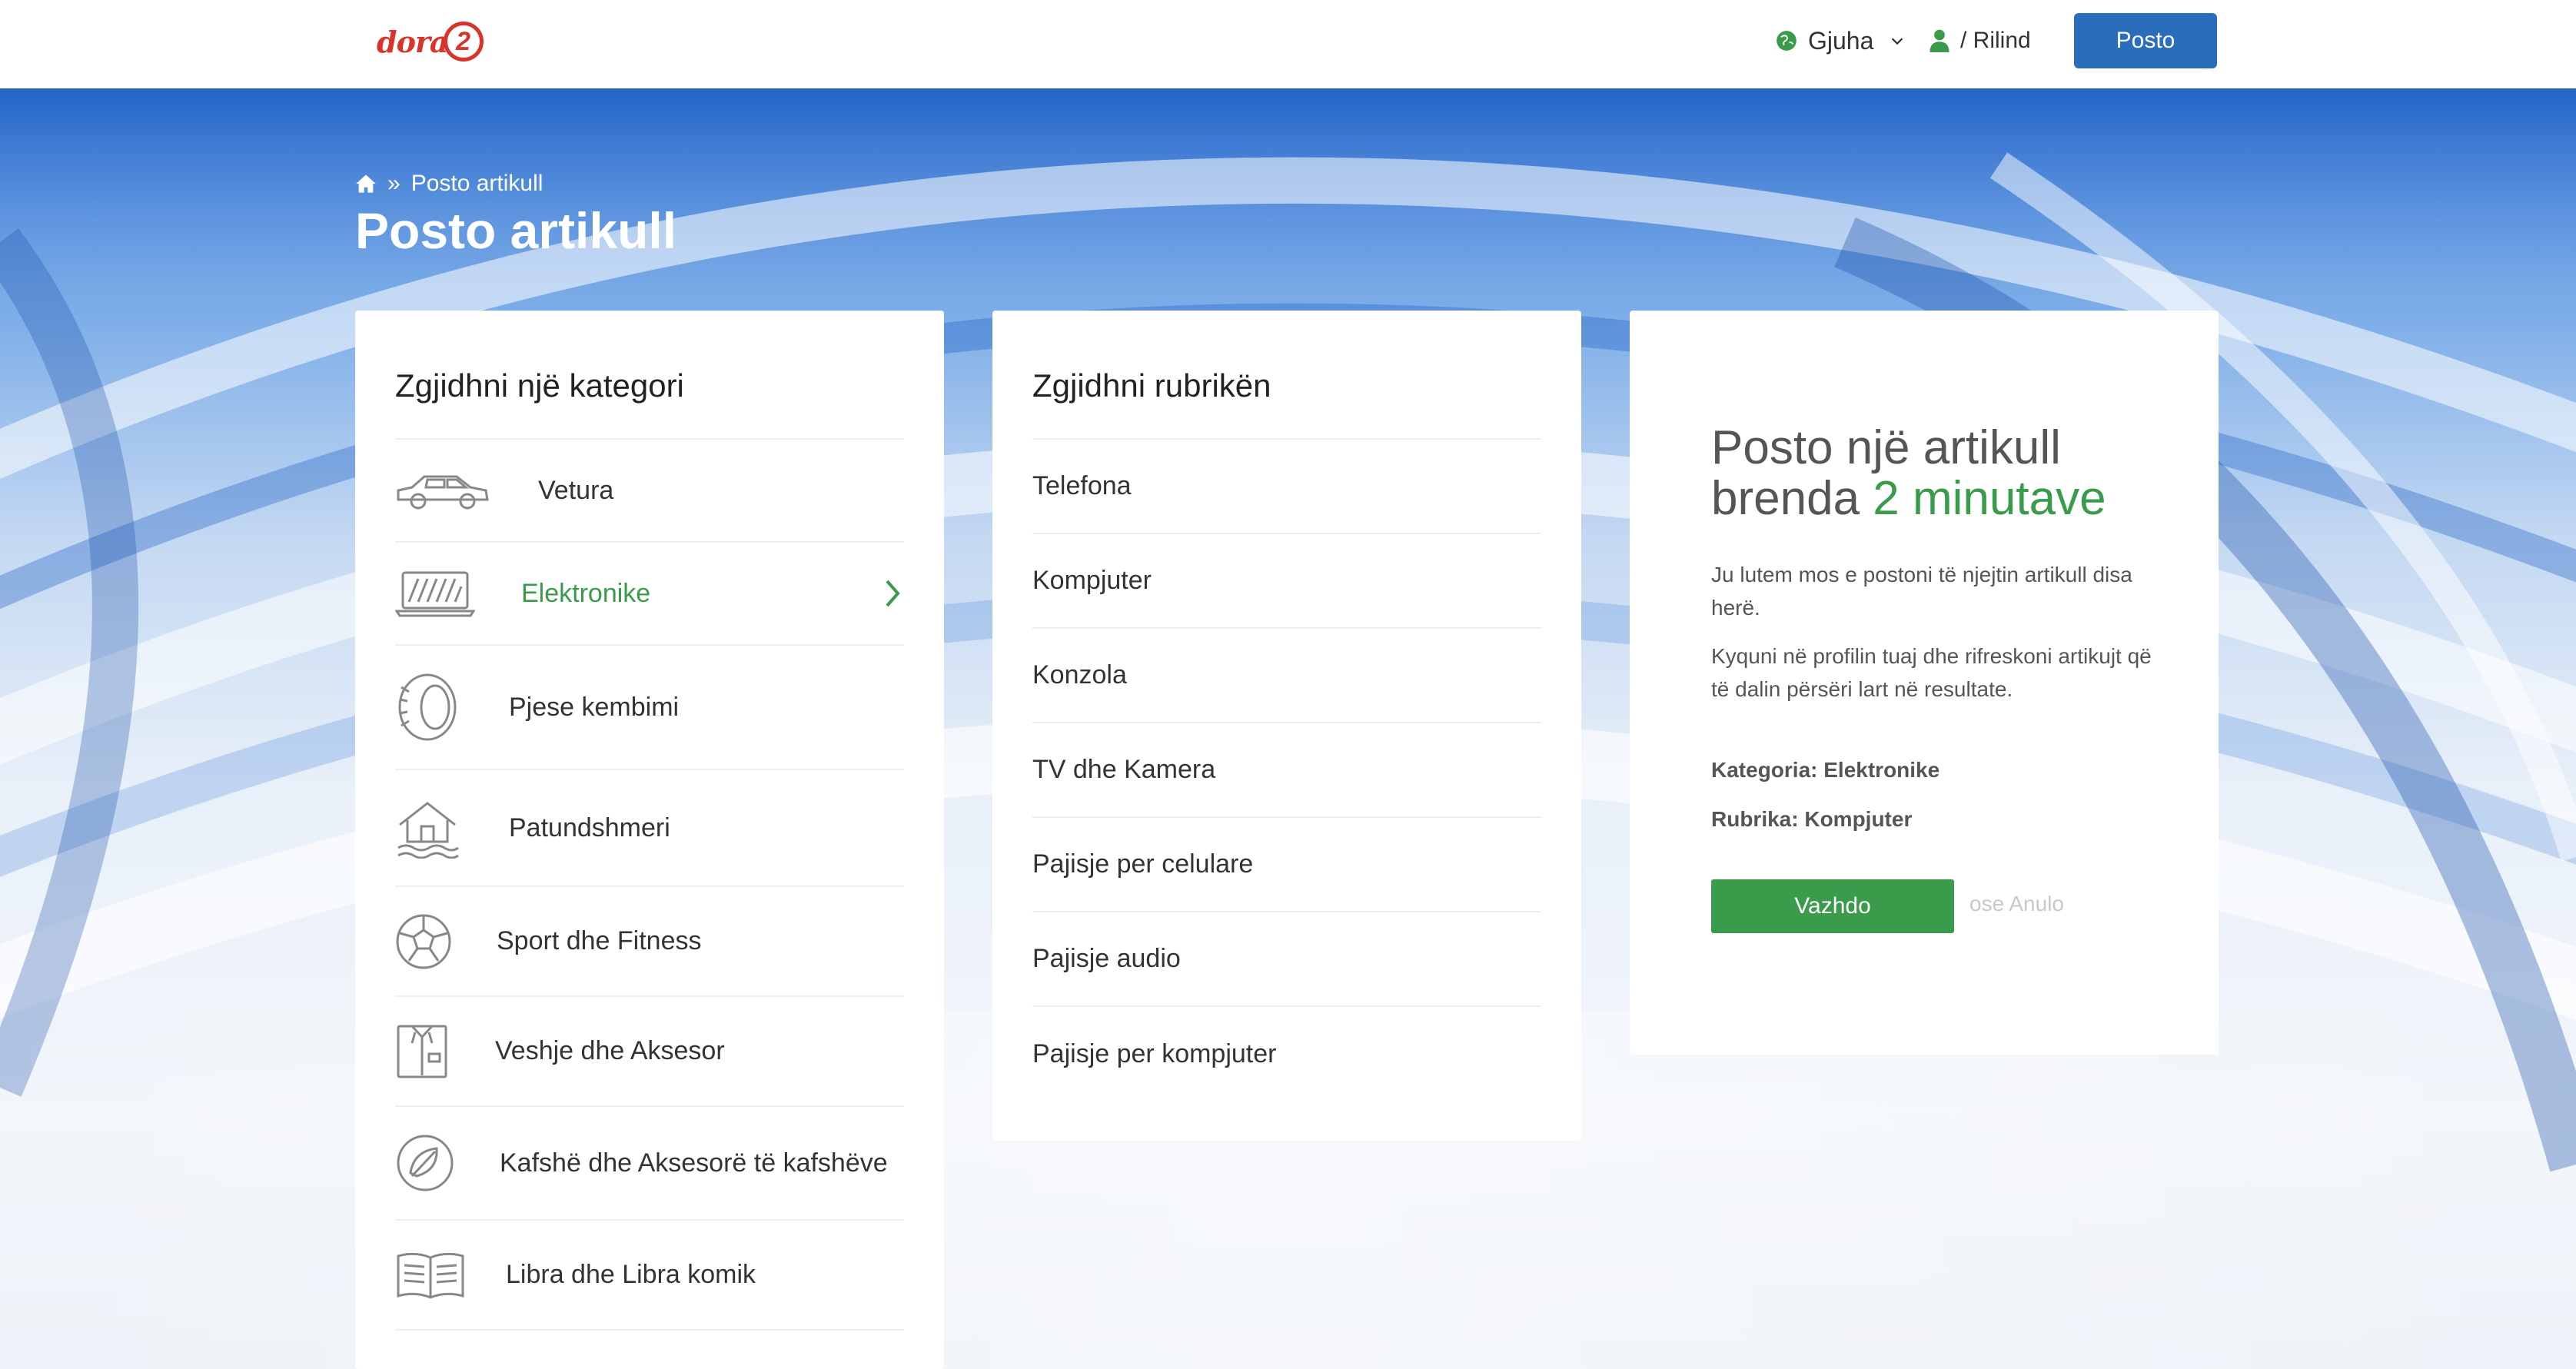  What do you see at coordinates (1286, 1054) in the screenshot?
I see `subcategory-item-pajisje-kompjuter: Pajisje per kompjuter` at bounding box center [1286, 1054].